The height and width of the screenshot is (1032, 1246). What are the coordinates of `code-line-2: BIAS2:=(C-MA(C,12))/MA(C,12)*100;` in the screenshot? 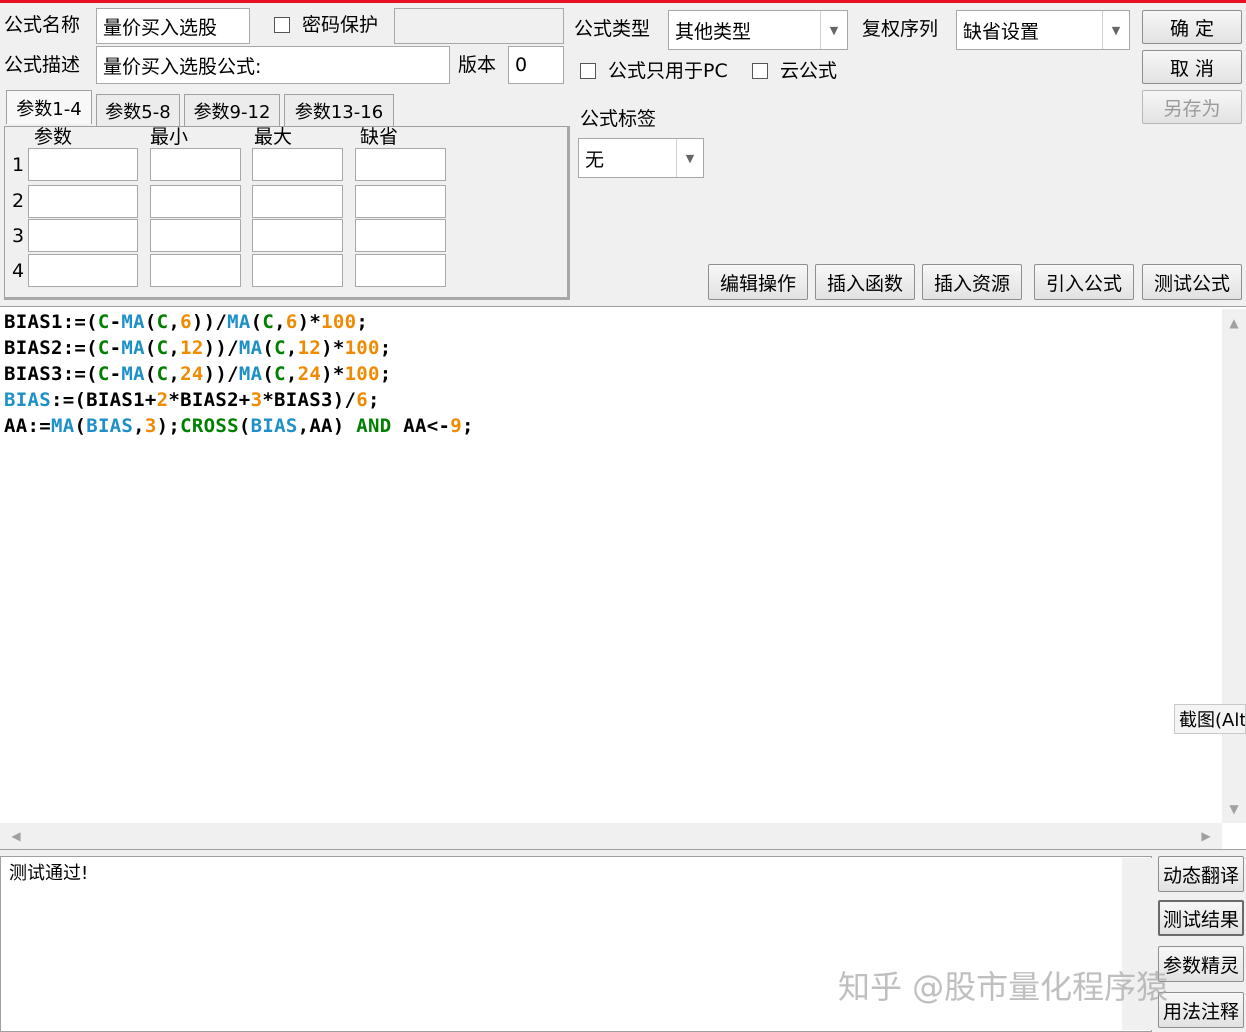 It's located at (198, 348).